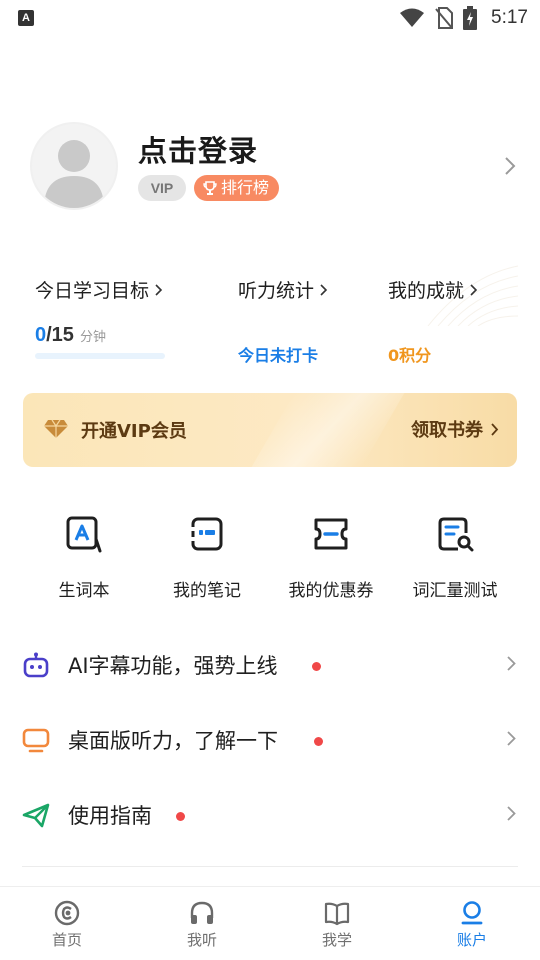 The height and width of the screenshot is (960, 540). I want to click on tab-home: 首页, so click(67, 924).